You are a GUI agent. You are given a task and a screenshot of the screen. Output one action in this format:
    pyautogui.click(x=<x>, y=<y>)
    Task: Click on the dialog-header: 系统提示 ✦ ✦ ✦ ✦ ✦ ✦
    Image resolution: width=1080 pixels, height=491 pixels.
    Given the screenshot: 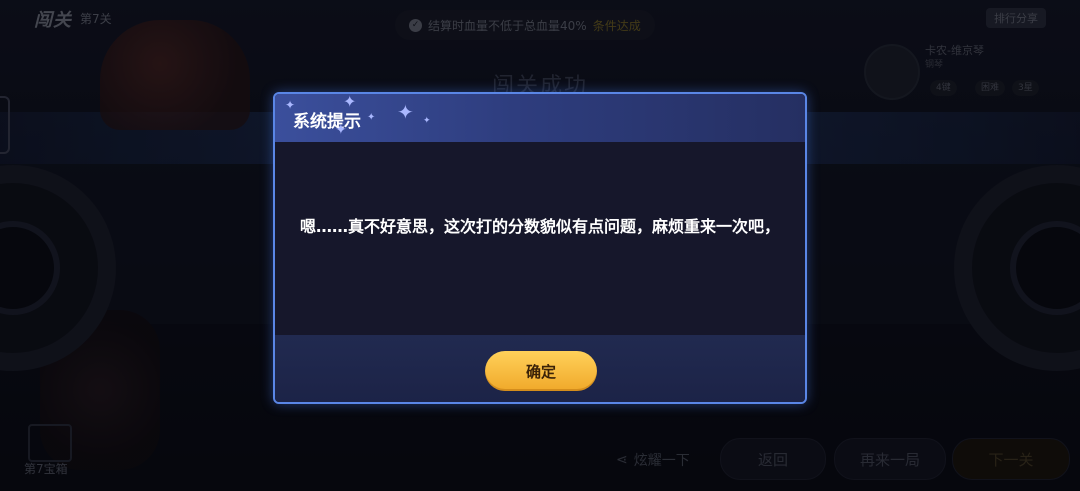 What is the action you would take?
    pyautogui.click(x=540, y=118)
    